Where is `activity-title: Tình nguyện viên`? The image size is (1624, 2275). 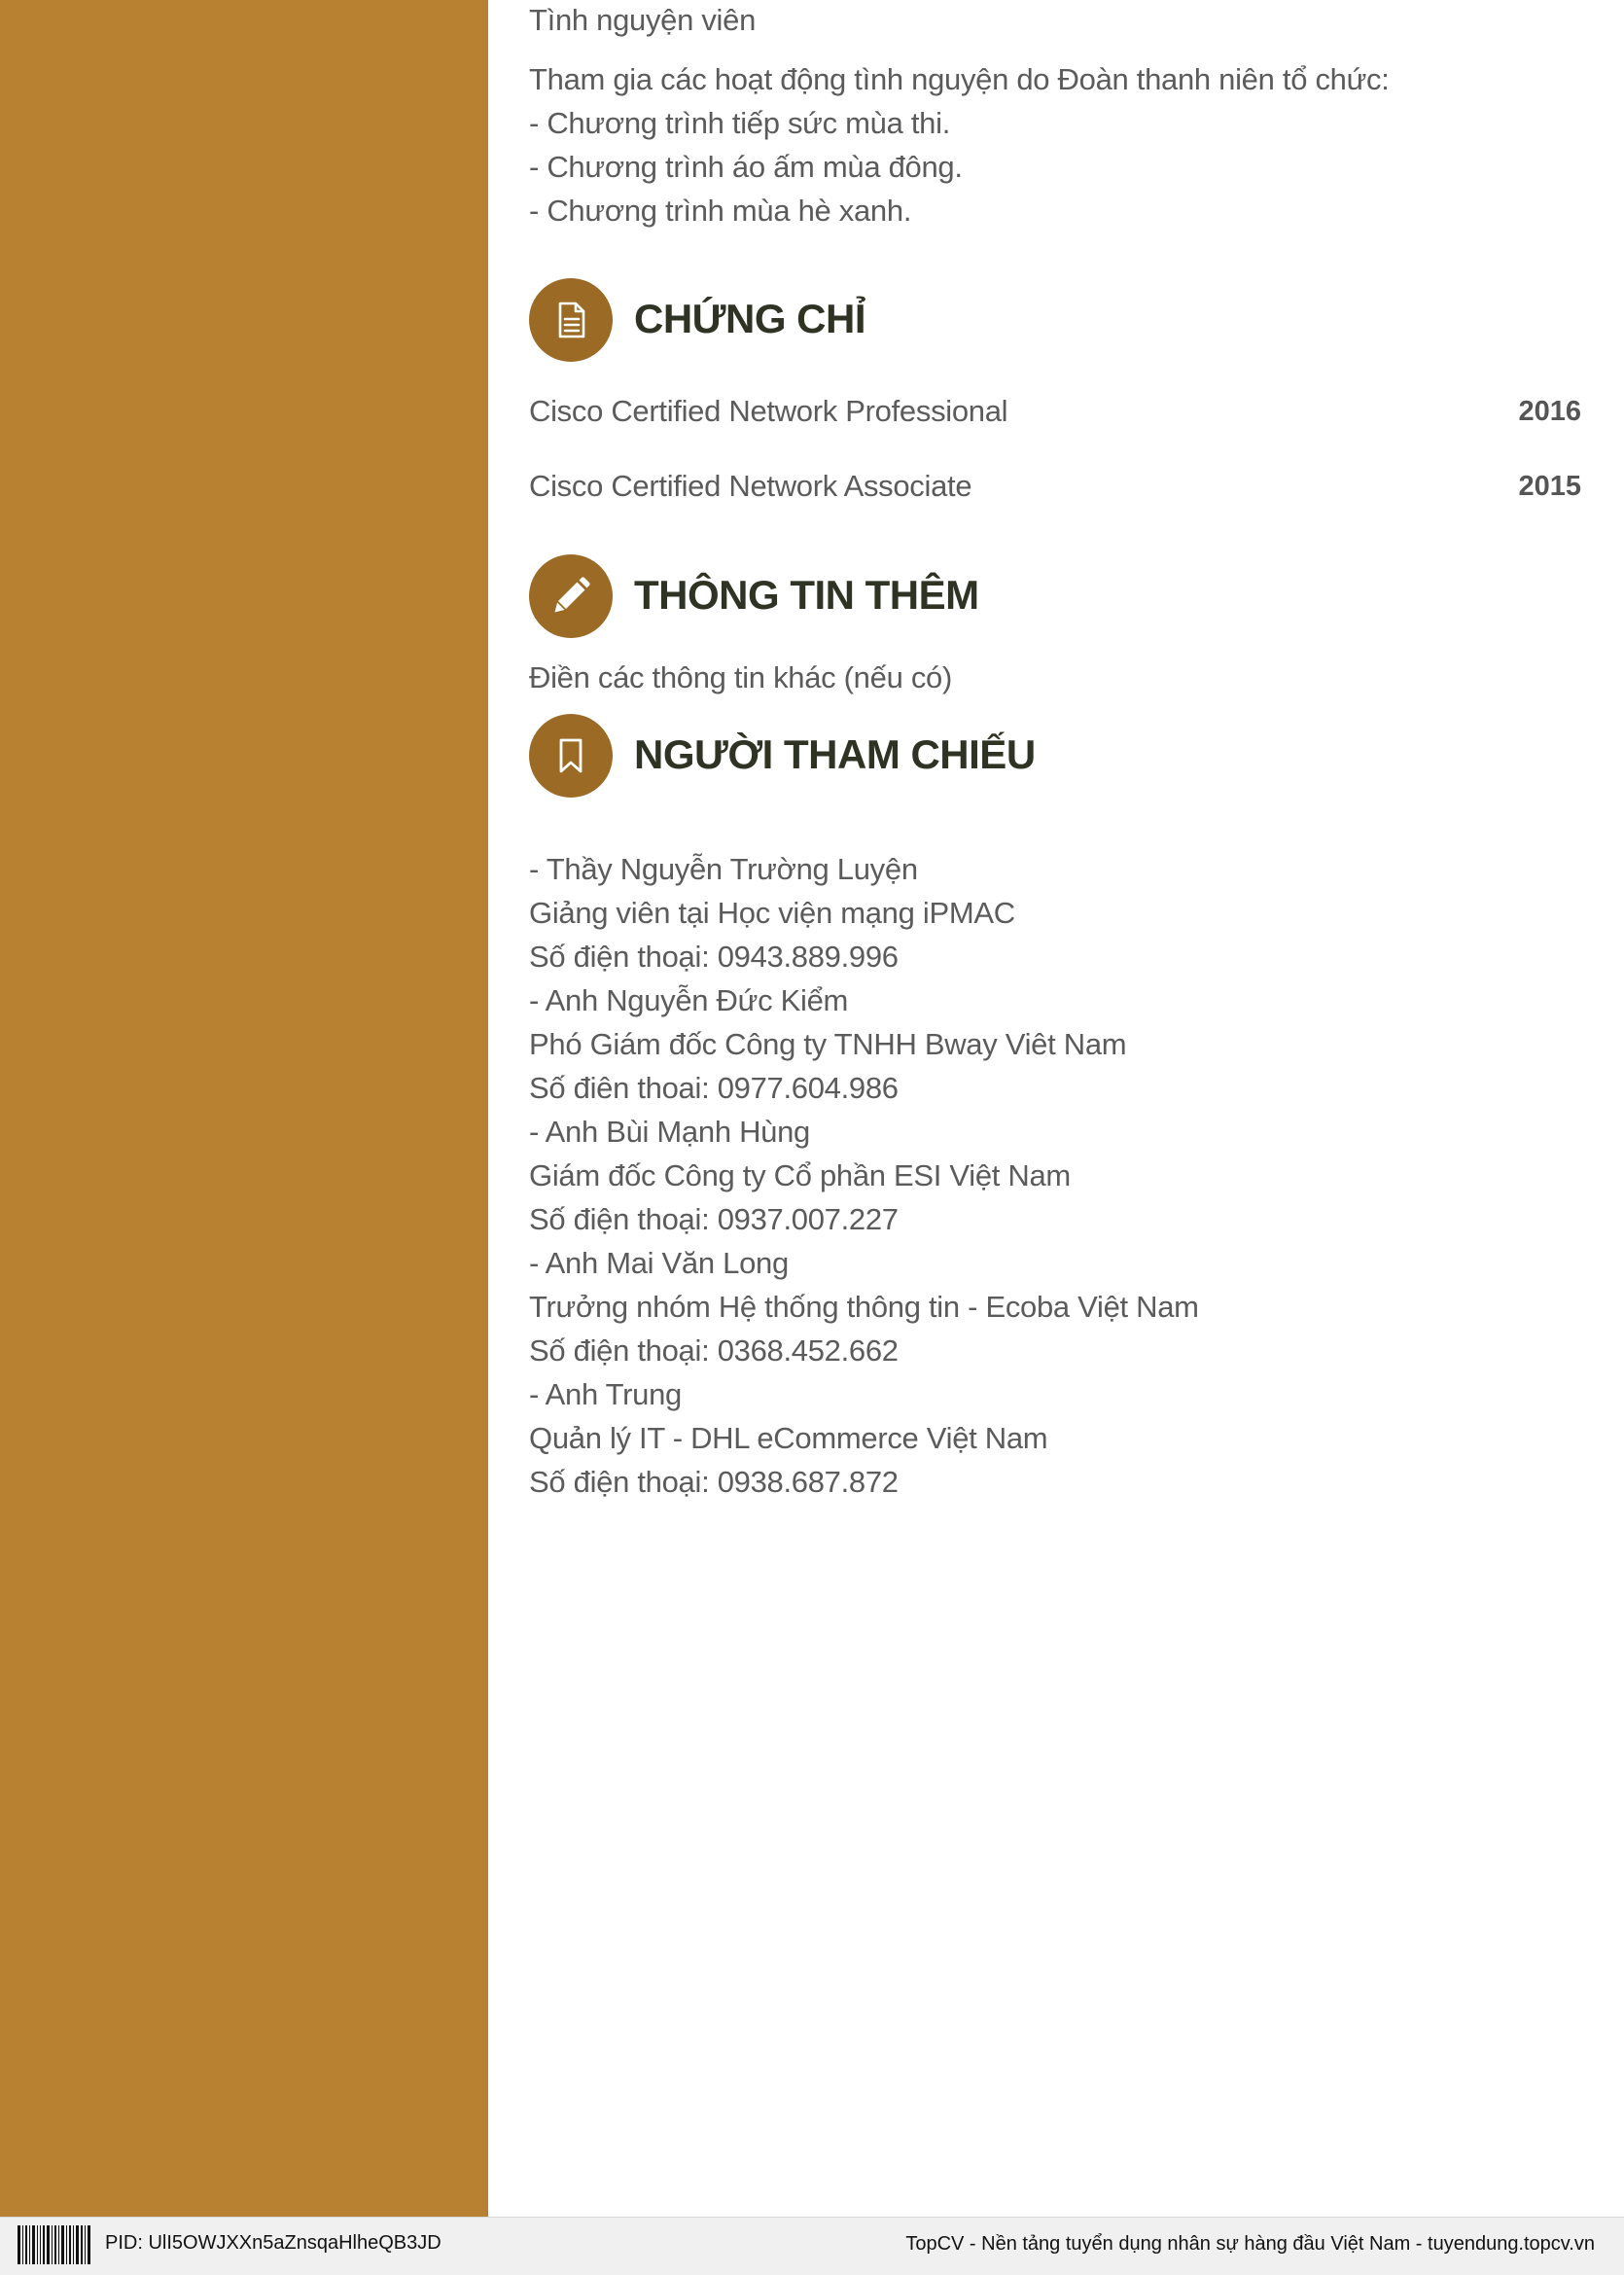 activity-title: Tình nguyện viên is located at coordinates (643, 20).